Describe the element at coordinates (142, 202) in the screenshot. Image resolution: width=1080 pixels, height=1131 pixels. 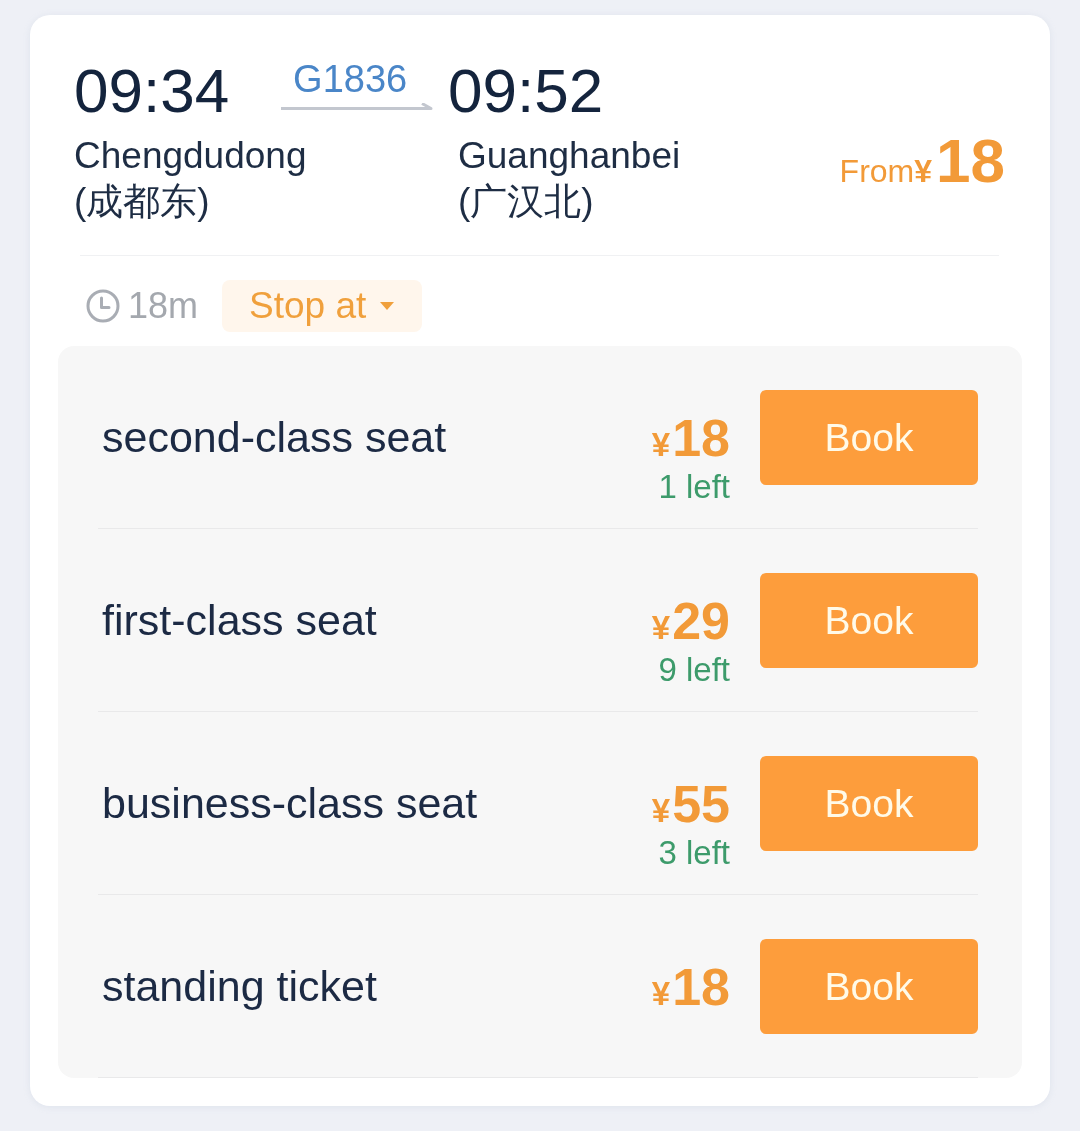
I see `departure-station-local: (成都东)` at that location.